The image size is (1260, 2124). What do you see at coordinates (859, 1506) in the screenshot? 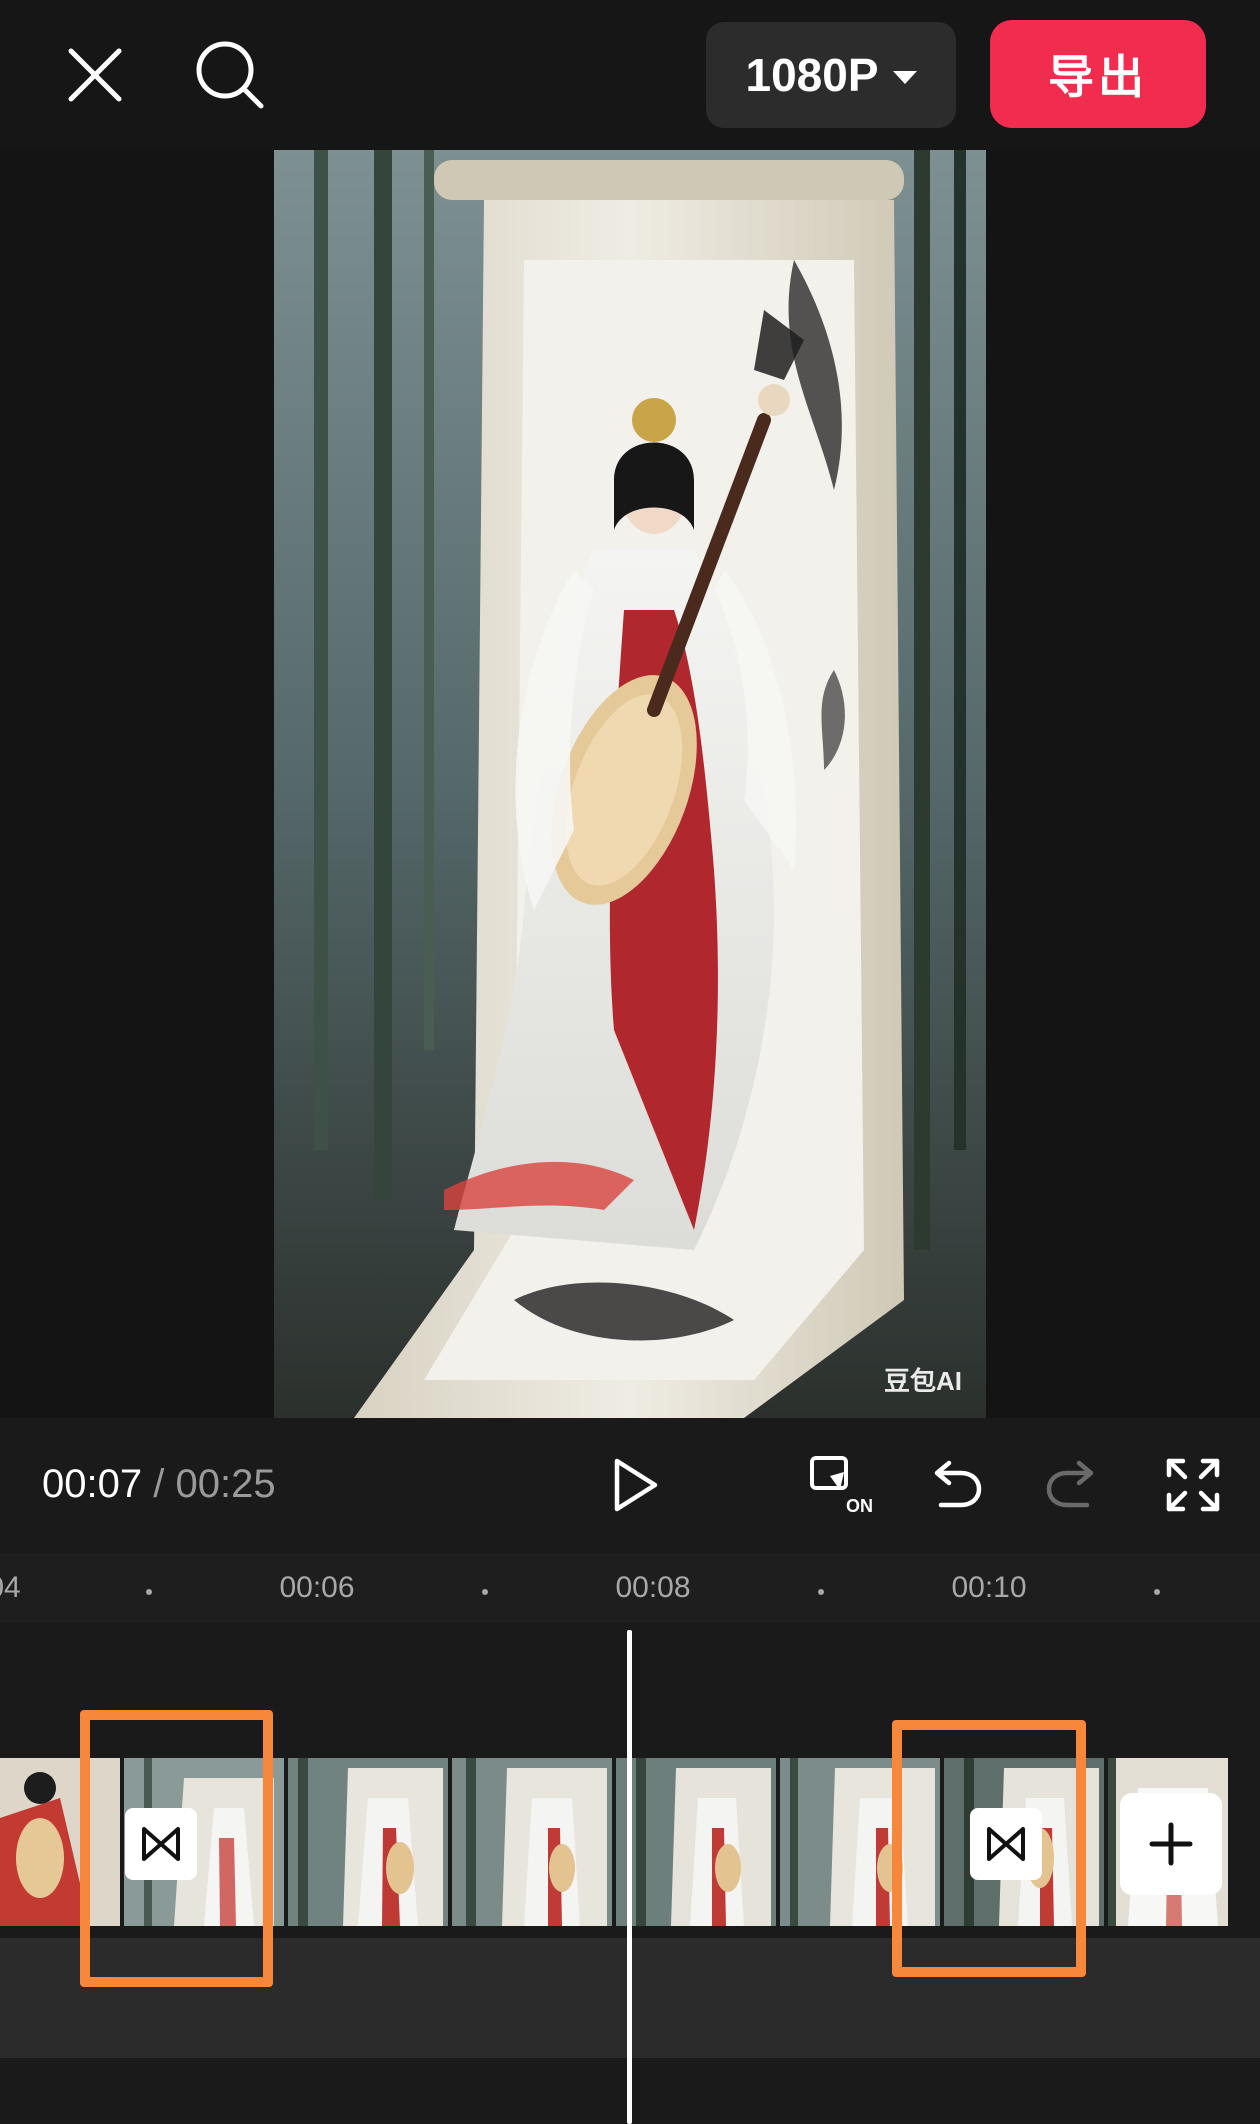
I see `keyframe-badge: ON` at bounding box center [859, 1506].